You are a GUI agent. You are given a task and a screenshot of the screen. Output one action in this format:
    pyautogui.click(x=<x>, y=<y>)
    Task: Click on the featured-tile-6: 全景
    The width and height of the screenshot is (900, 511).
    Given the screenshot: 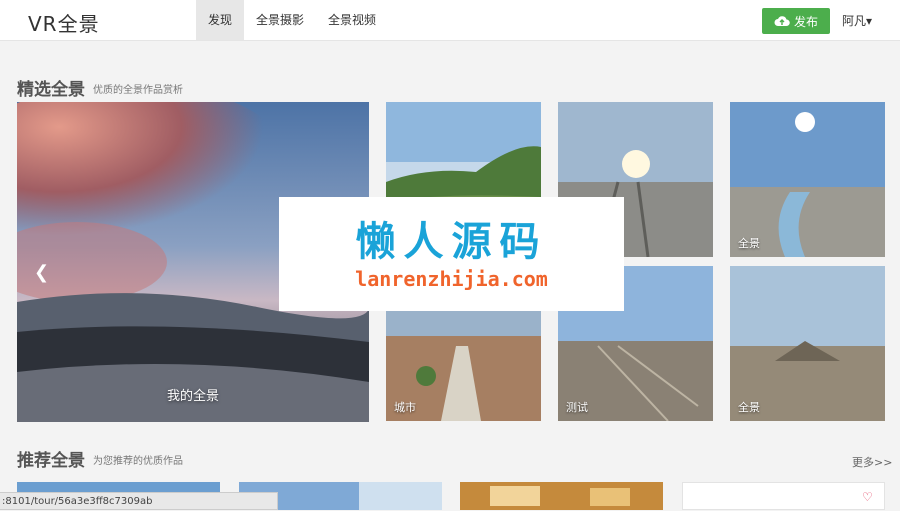 What is the action you would take?
    pyautogui.click(x=807, y=343)
    